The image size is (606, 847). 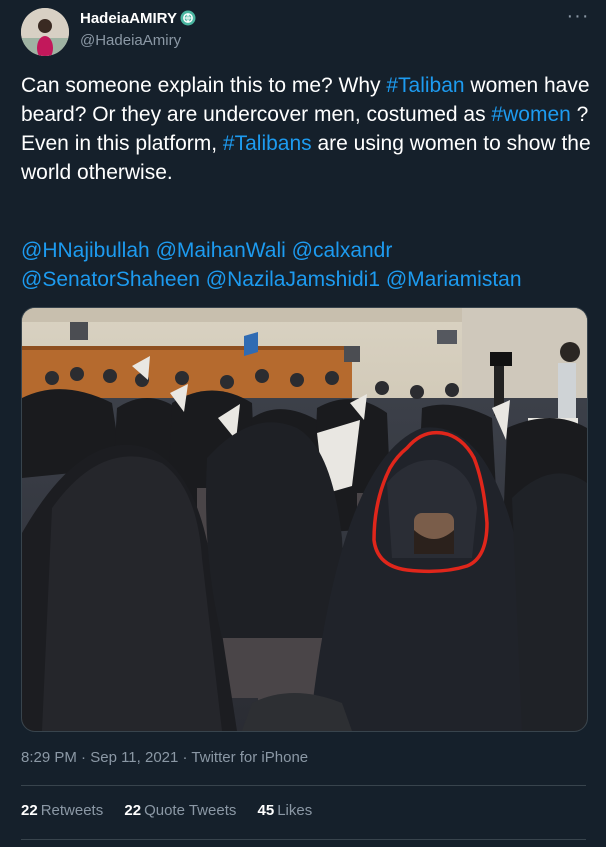 What do you see at coordinates (221, 250) in the screenshot?
I see `mention-link: @MaihanWali` at bounding box center [221, 250].